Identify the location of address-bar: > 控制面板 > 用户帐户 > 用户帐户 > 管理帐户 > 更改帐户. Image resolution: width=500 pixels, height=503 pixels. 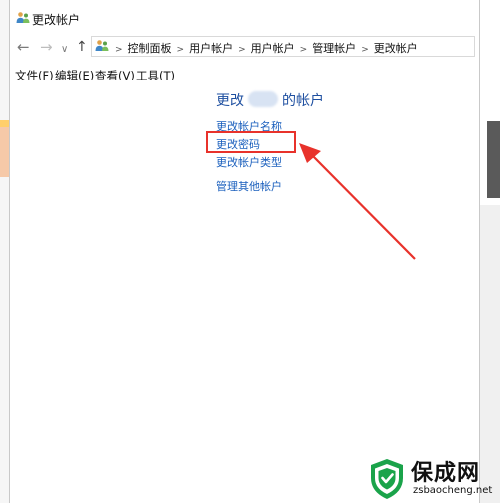
(283, 46).